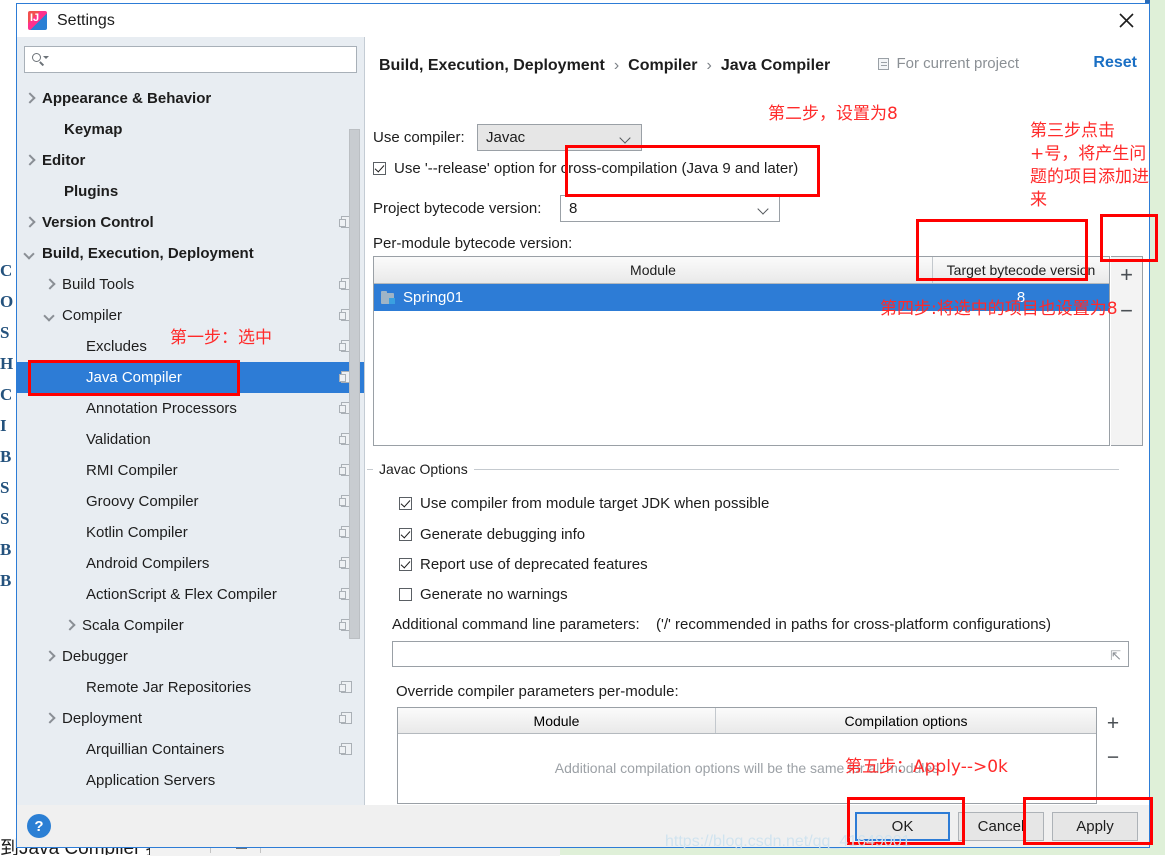 The image size is (1165, 856). Describe the element at coordinates (902, 826) in the screenshot. I see `ok-button: OK` at that location.